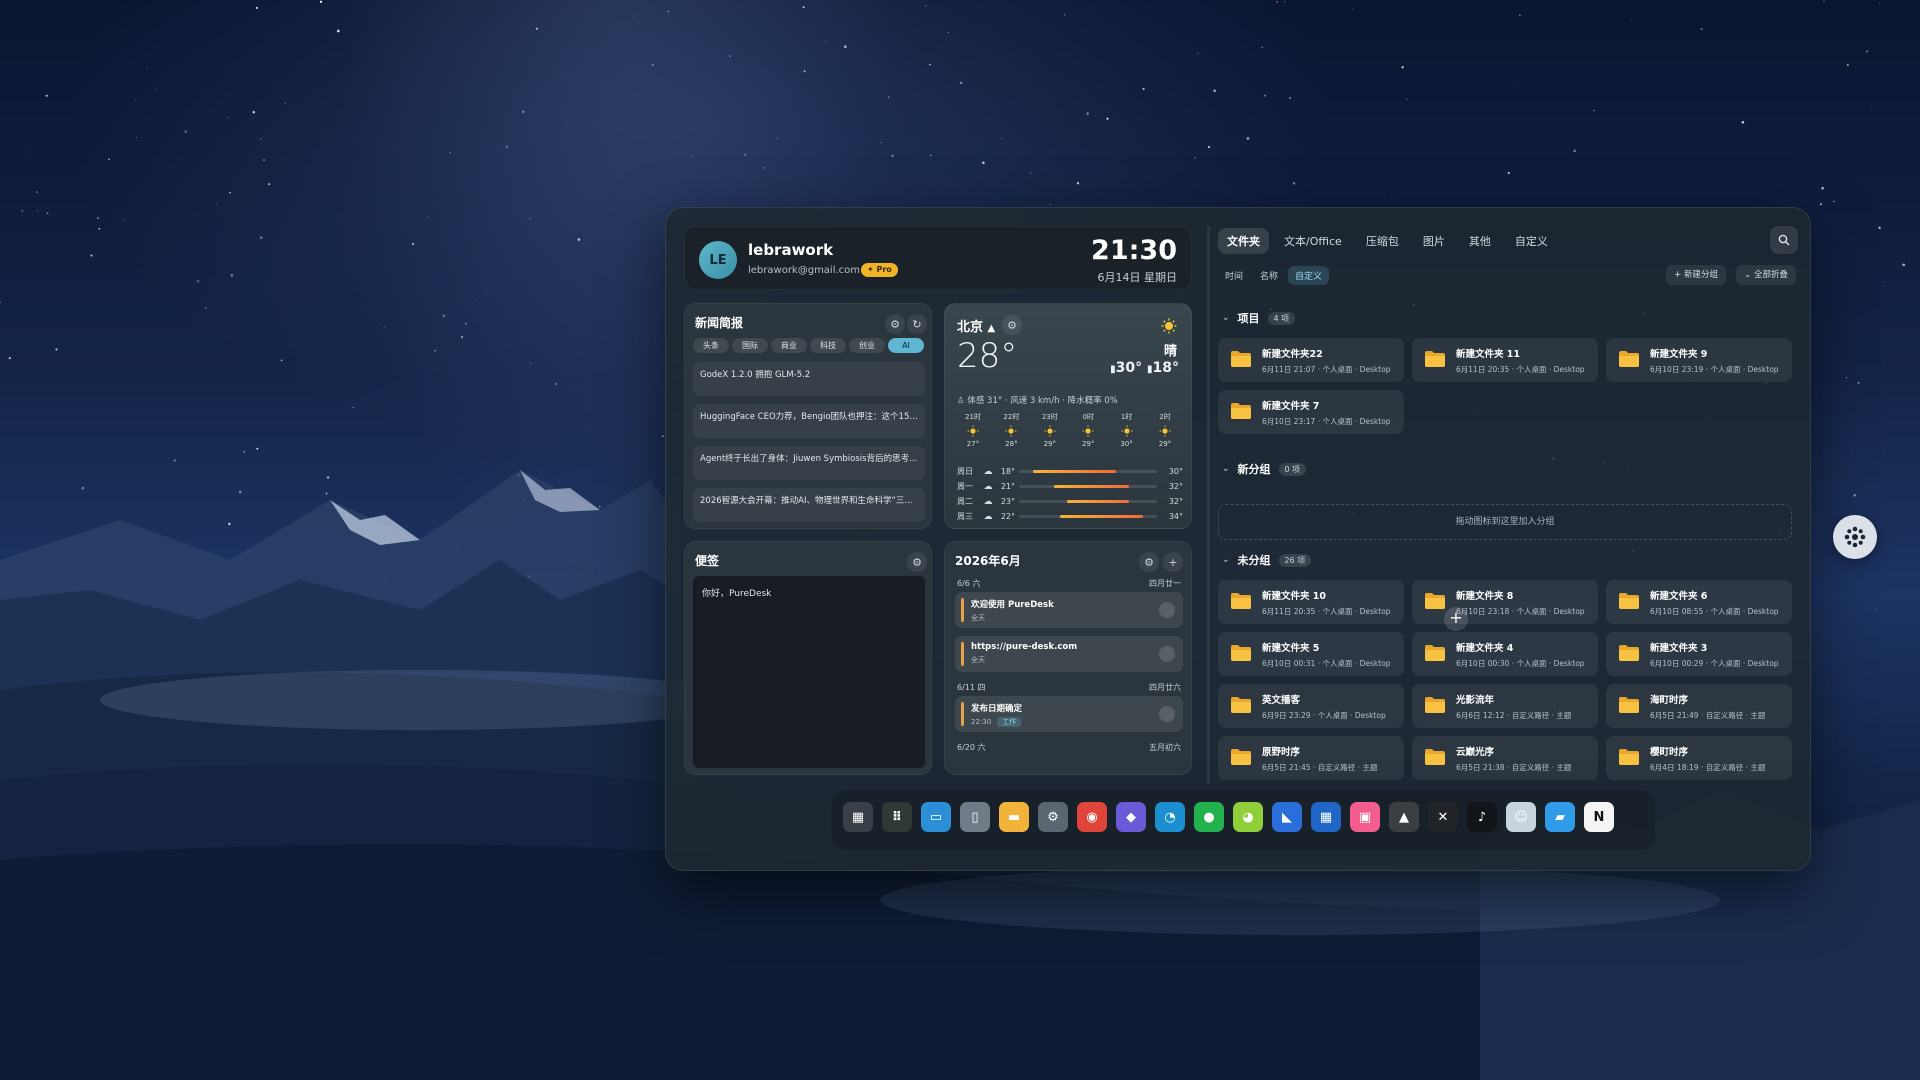  What do you see at coordinates (1311, 654) in the screenshot?
I see `folder-item: 新建文件夹 5 6月10日 00:31 · 个人桌面 · Desktop` at bounding box center [1311, 654].